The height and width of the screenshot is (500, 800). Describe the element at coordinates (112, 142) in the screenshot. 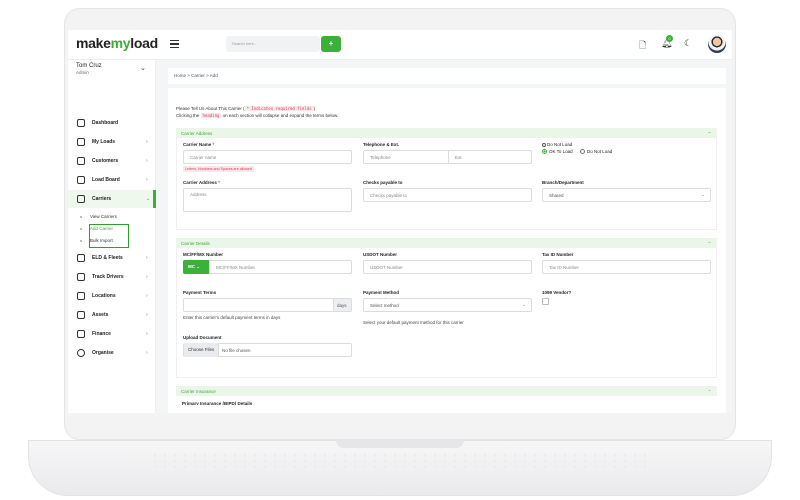

I see `sidebar-item-my-loads: My Loads ›` at that location.